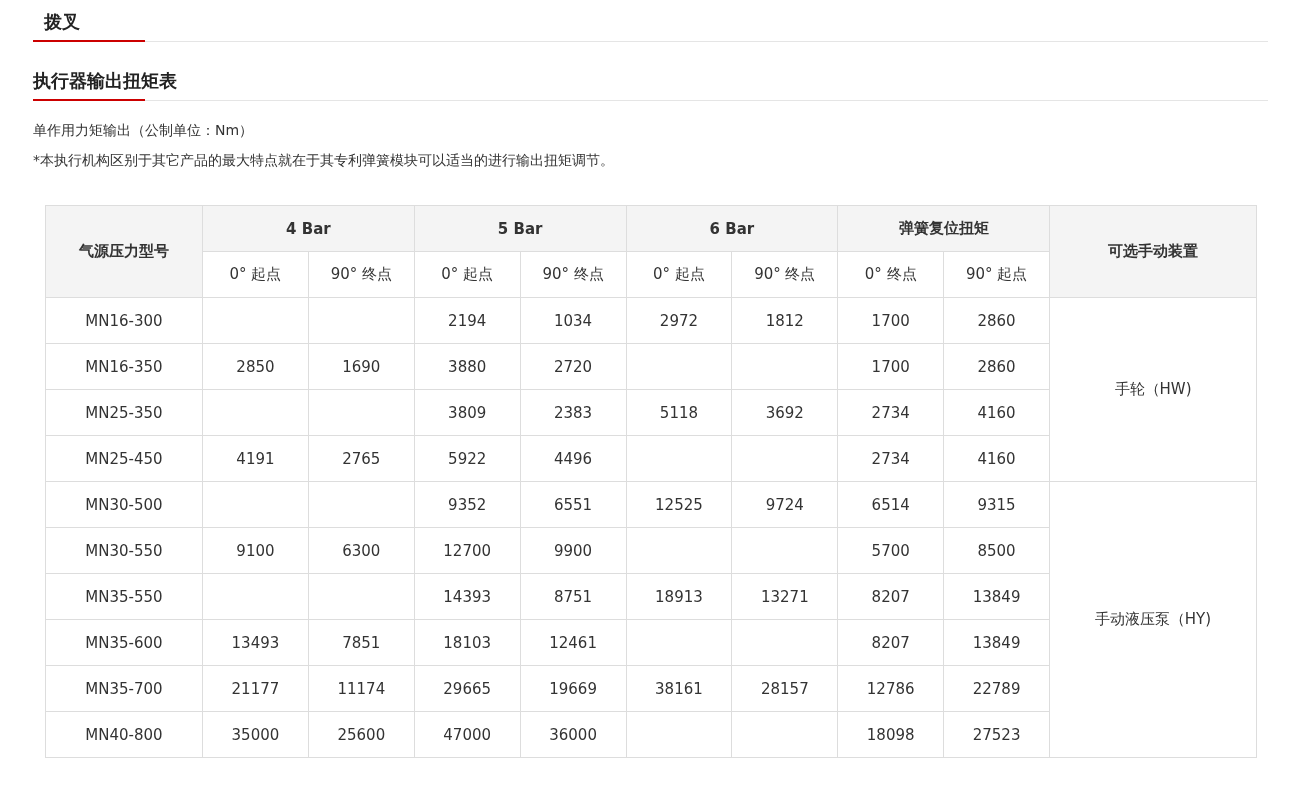 This screenshot has height=793, width=1298. What do you see at coordinates (573, 642) in the screenshot?
I see `table-cell: 12461` at bounding box center [573, 642].